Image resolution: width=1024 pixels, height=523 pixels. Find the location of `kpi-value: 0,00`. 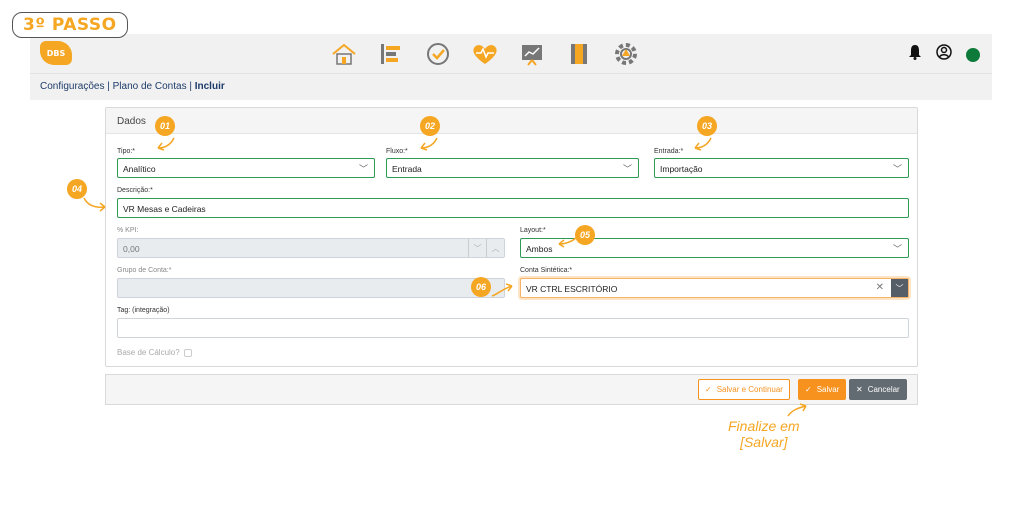

kpi-value: 0,00 is located at coordinates (131, 249).